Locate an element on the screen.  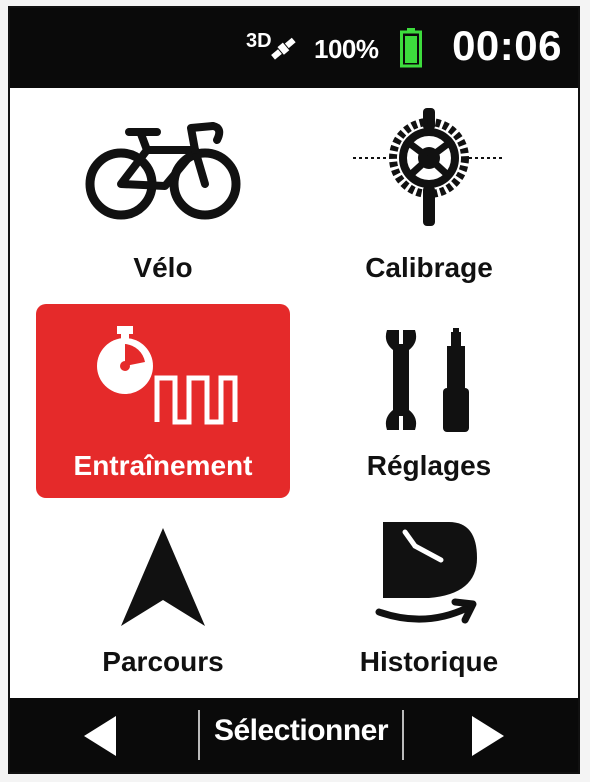
crankset-icon is located at coordinates (429, 168).